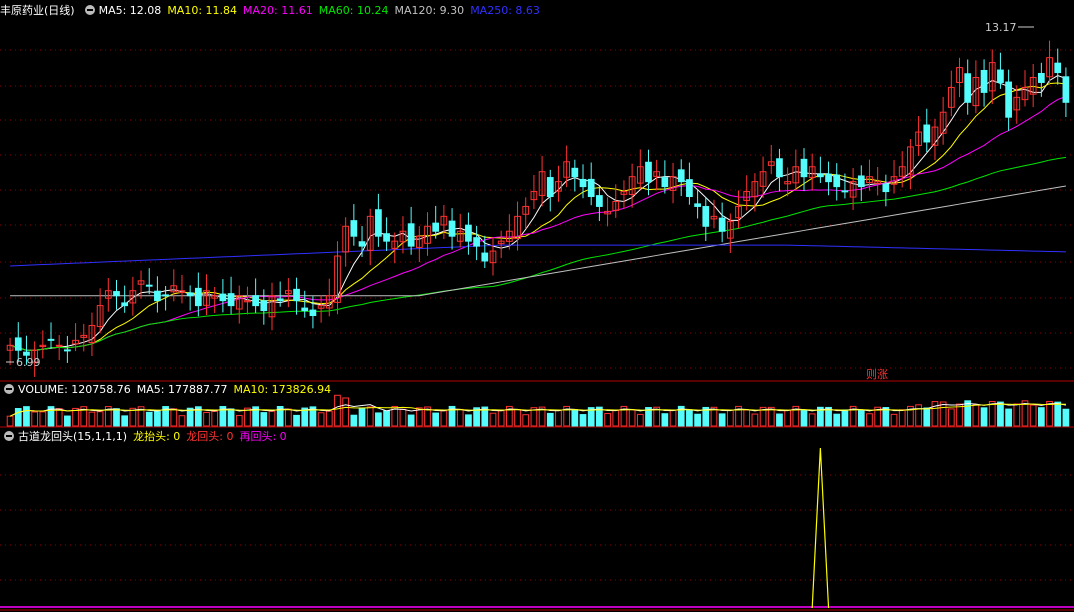 This screenshot has width=1074, height=612. What do you see at coordinates (1001, 27) in the screenshot?
I see `high-price-label: 13.17` at bounding box center [1001, 27].